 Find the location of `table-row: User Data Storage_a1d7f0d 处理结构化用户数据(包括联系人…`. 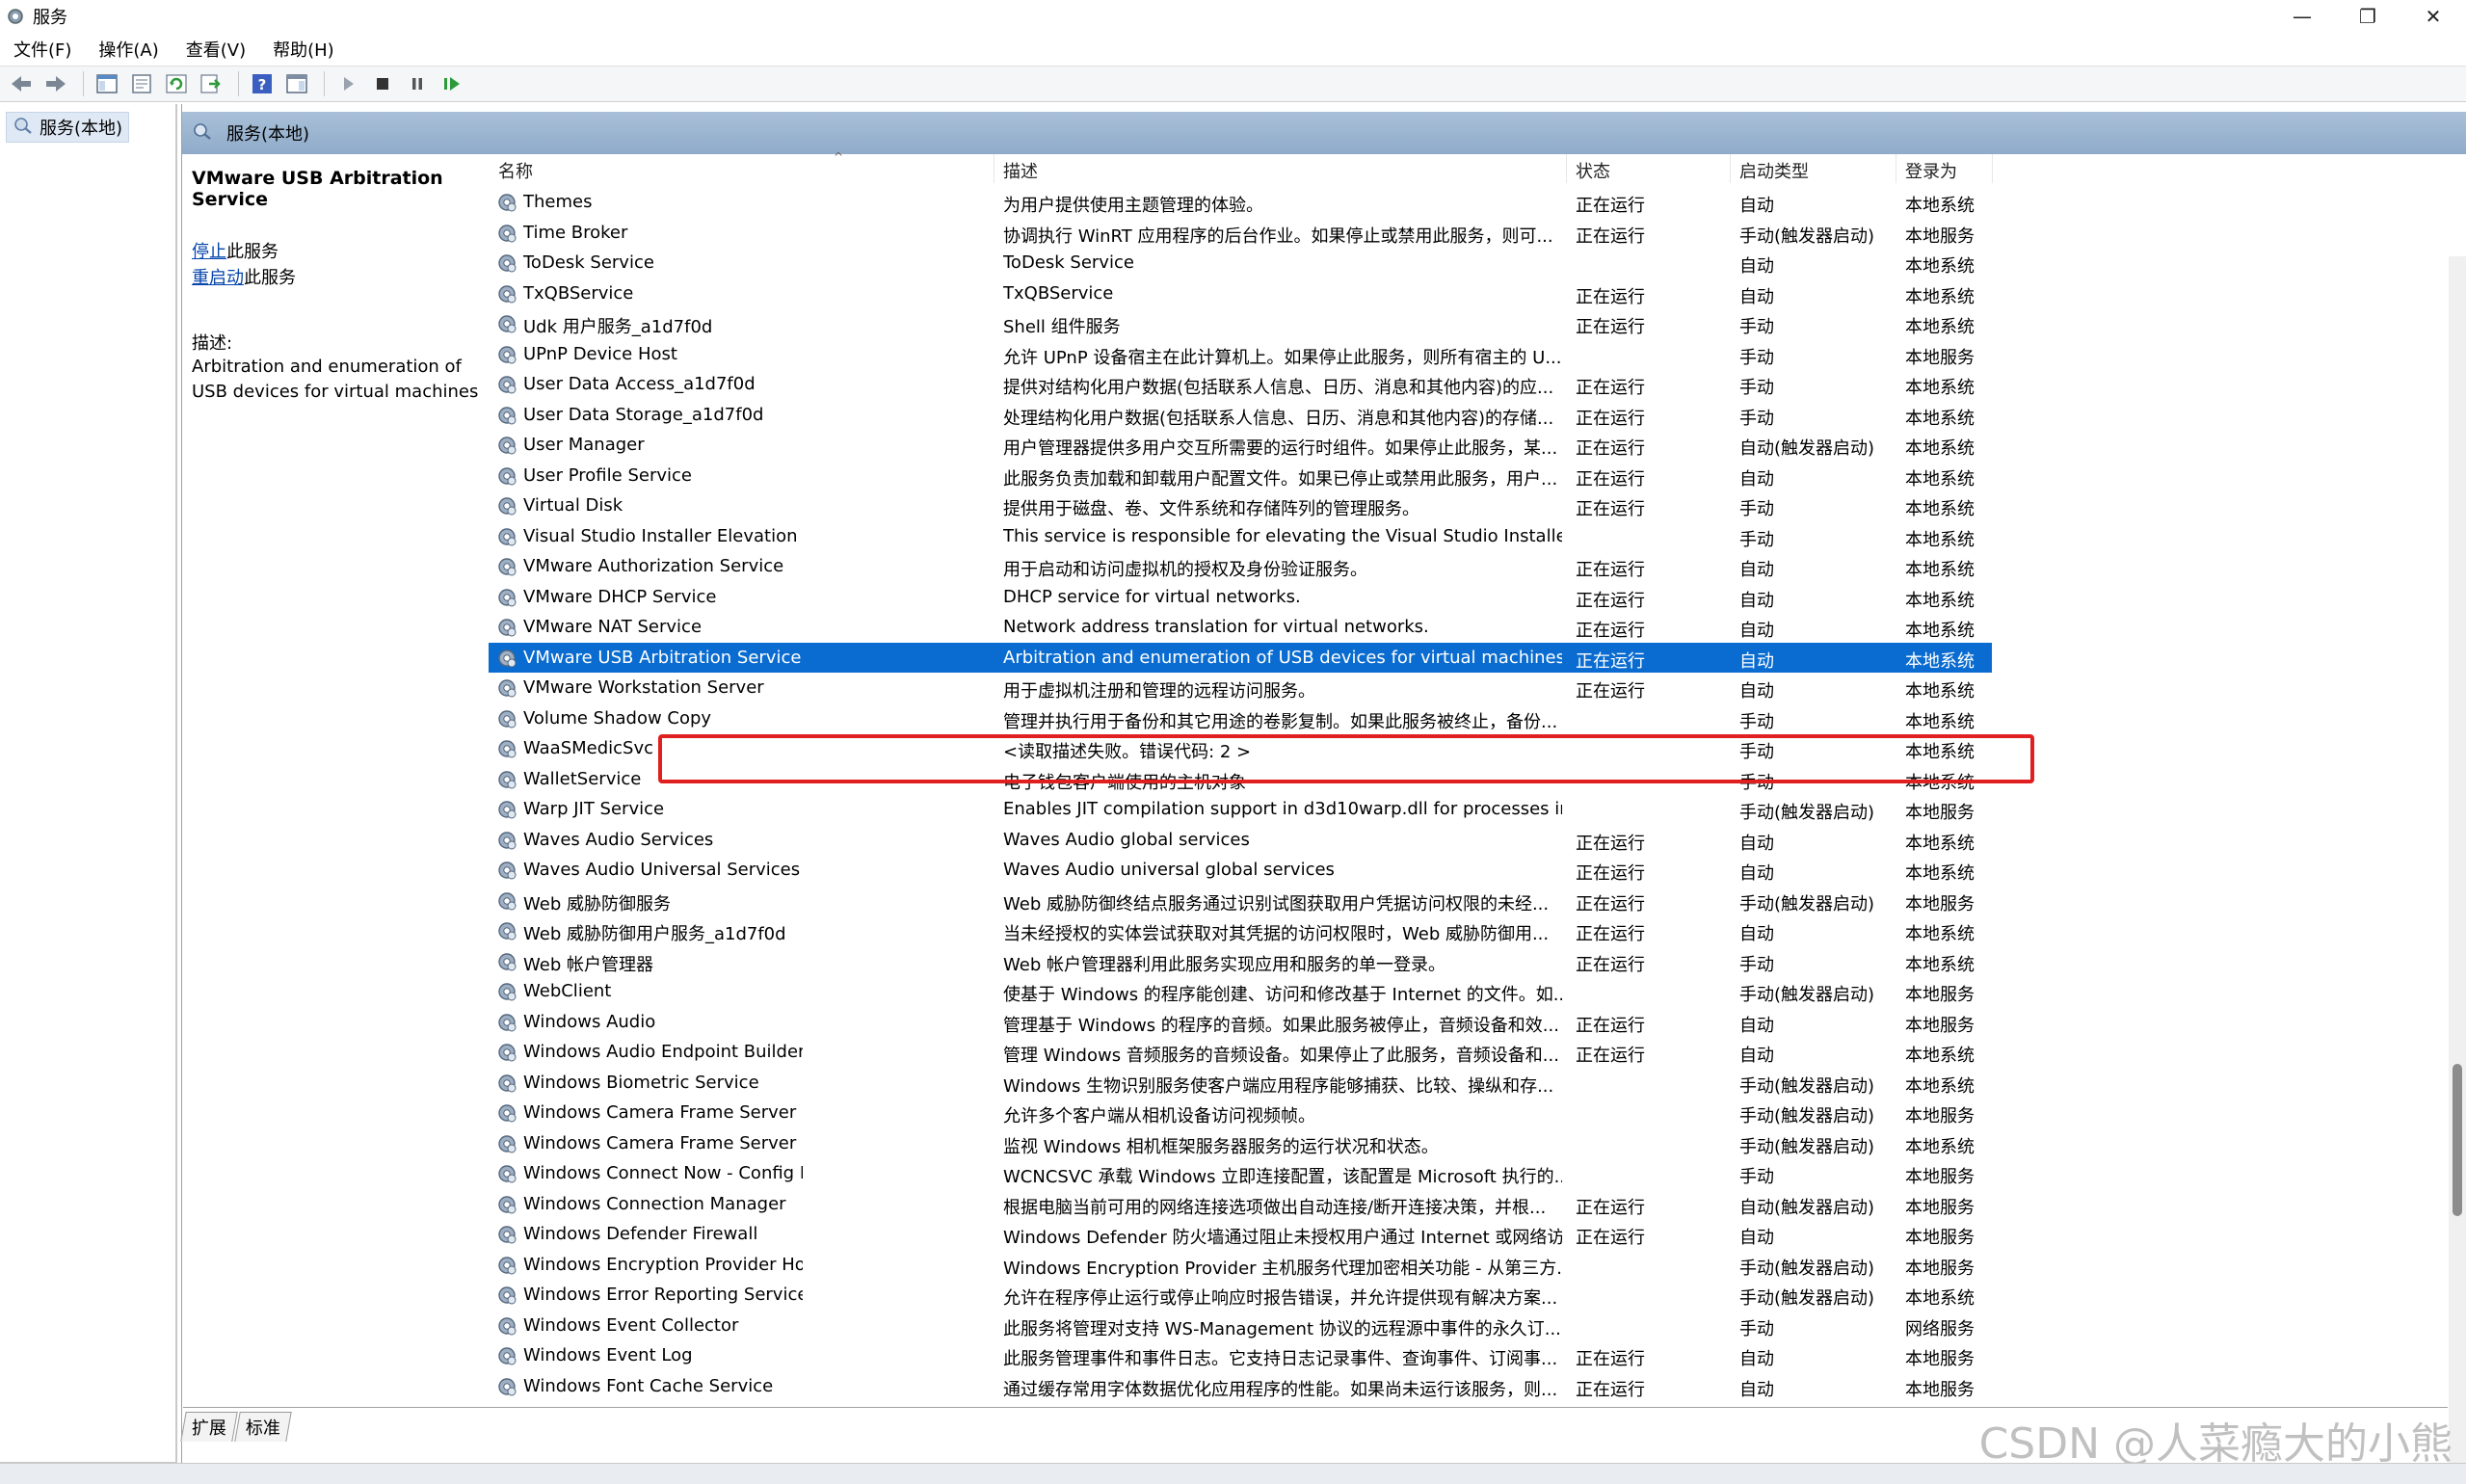

table-row: User Data Storage_a1d7f0d 处理结构化用户数据(包括联系人… is located at coordinates (1240, 415).